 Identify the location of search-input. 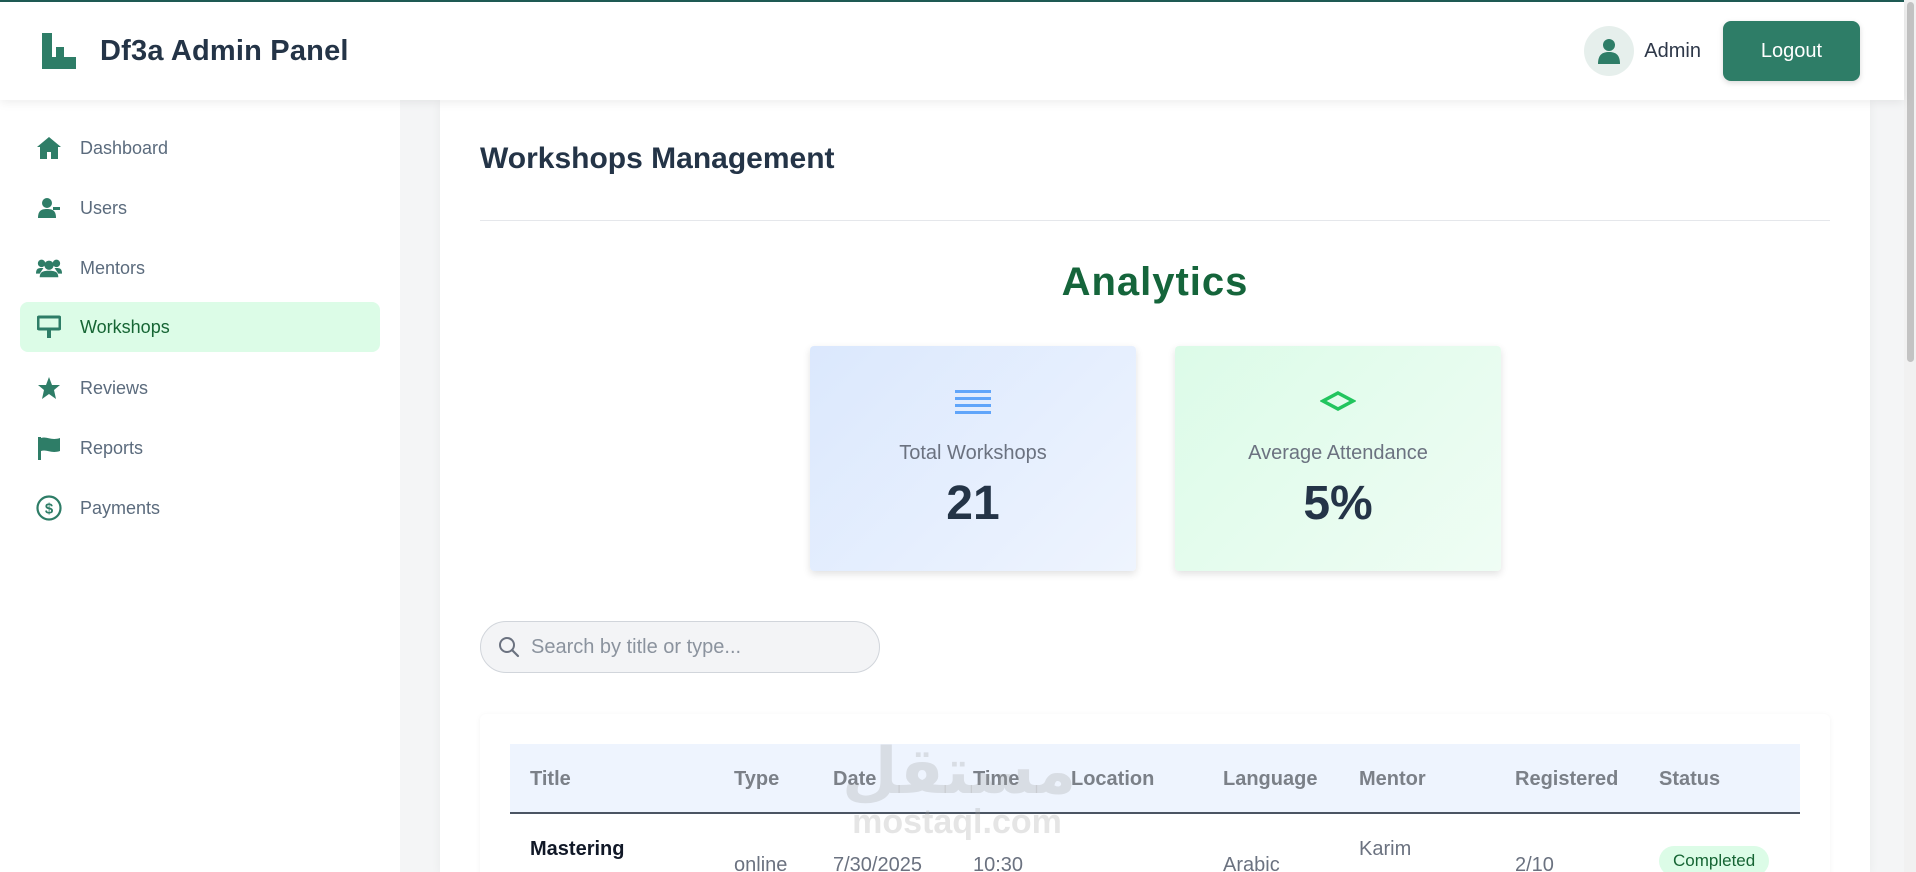
(696, 647).